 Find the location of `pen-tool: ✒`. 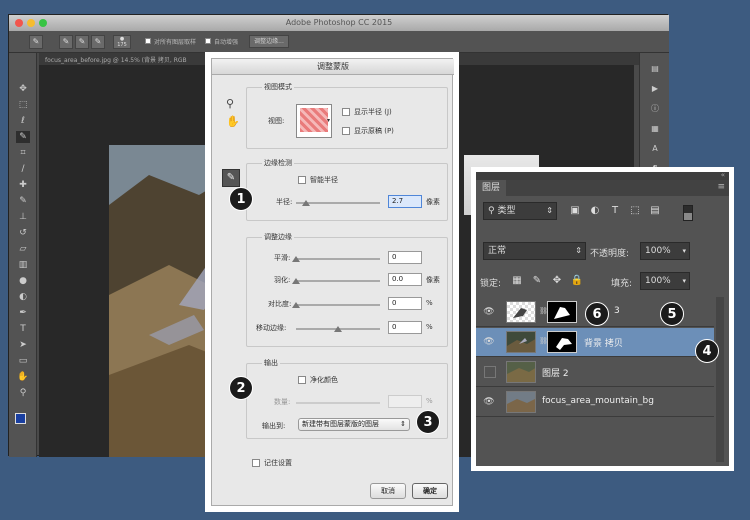

pen-tool: ✒ is located at coordinates (23, 313).